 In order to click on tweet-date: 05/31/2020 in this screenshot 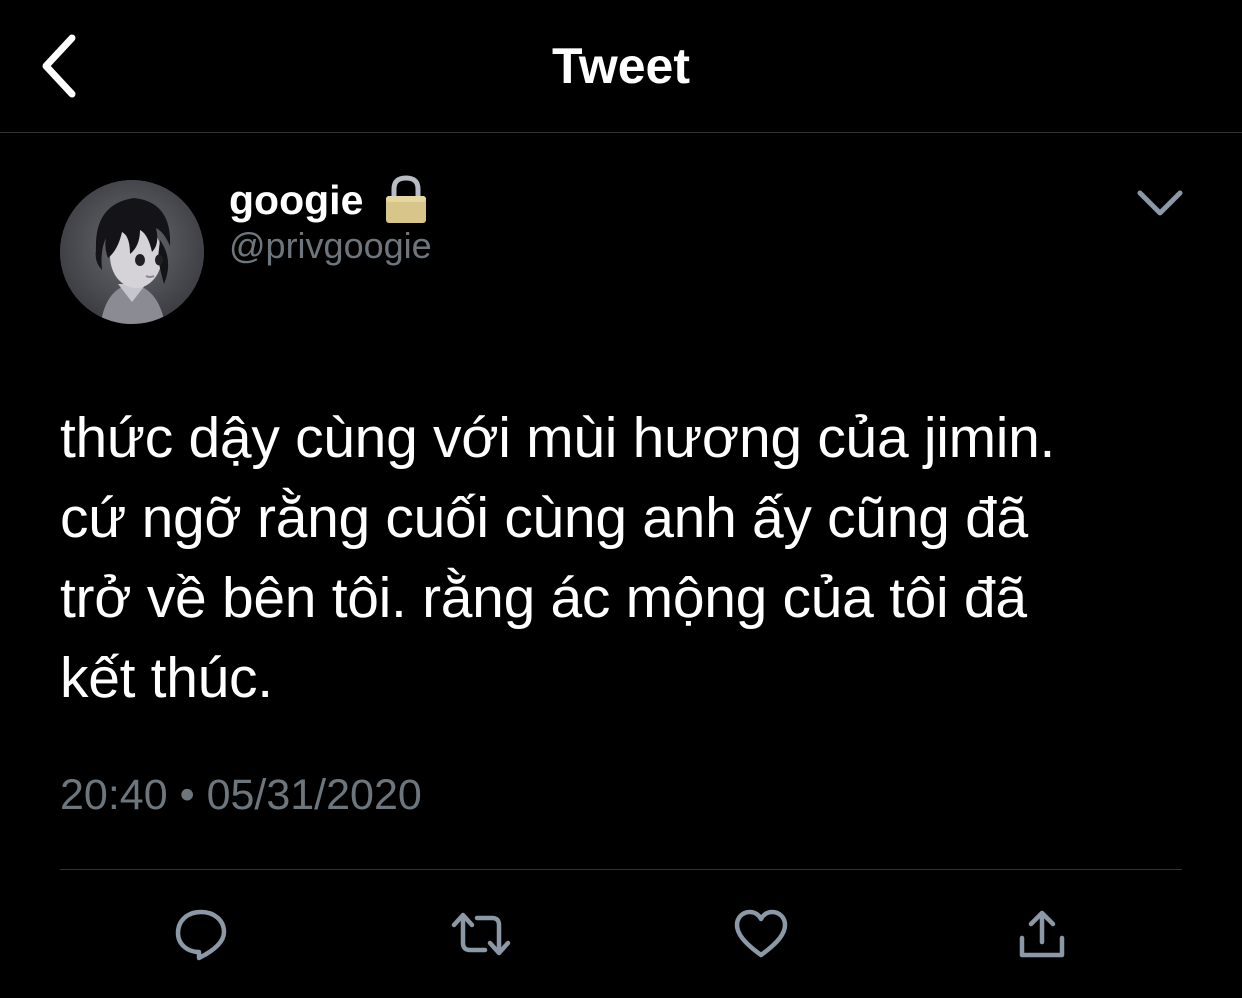, I will do `click(314, 795)`.